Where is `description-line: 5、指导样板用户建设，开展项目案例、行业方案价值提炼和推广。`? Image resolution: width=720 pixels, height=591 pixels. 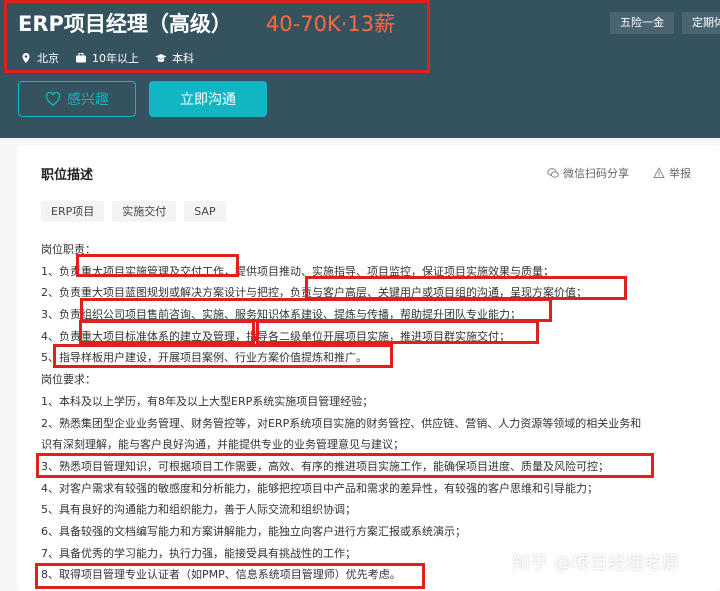
description-line: 5、指导样板用户建设，开展项目案例、行业方案价值提炼和推广。 is located at coordinates (204, 358).